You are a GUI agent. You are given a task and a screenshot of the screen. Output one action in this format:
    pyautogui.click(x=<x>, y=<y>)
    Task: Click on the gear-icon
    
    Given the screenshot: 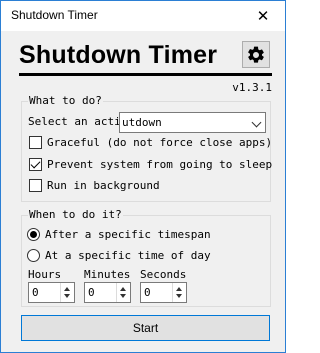 What is the action you would take?
    pyautogui.click(x=256, y=54)
    